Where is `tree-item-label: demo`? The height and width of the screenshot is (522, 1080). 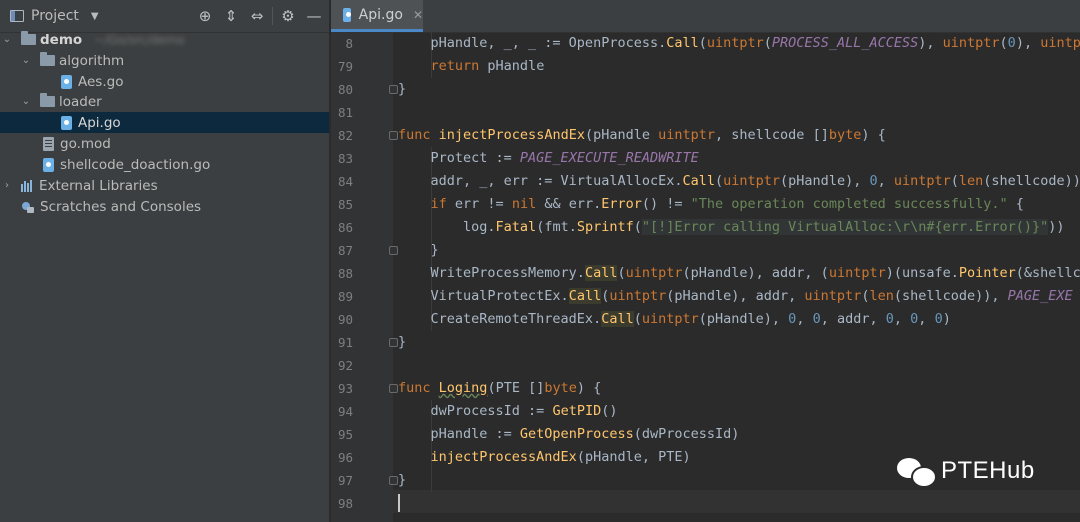
tree-item-label: demo is located at coordinates (61, 39).